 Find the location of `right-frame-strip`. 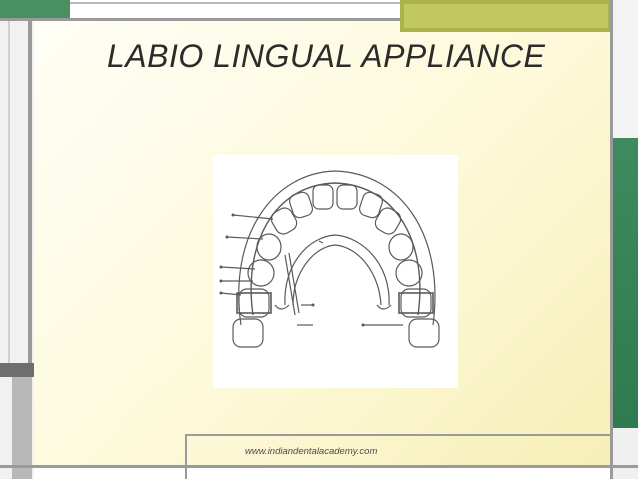

right-frame-strip is located at coordinates (625, 69).